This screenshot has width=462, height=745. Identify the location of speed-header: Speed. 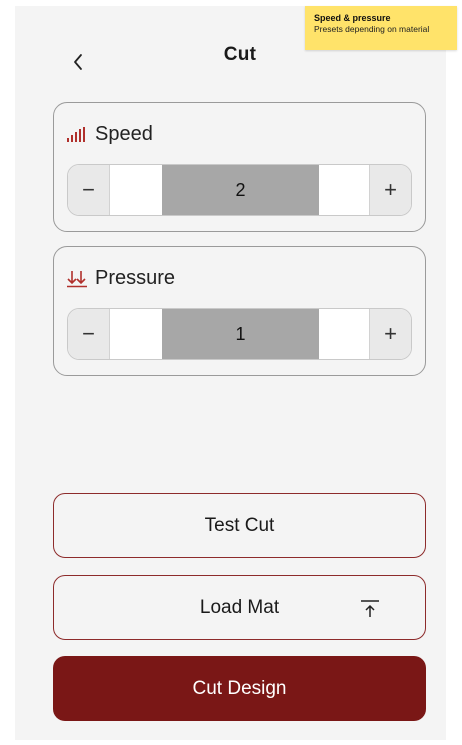
(109, 134).